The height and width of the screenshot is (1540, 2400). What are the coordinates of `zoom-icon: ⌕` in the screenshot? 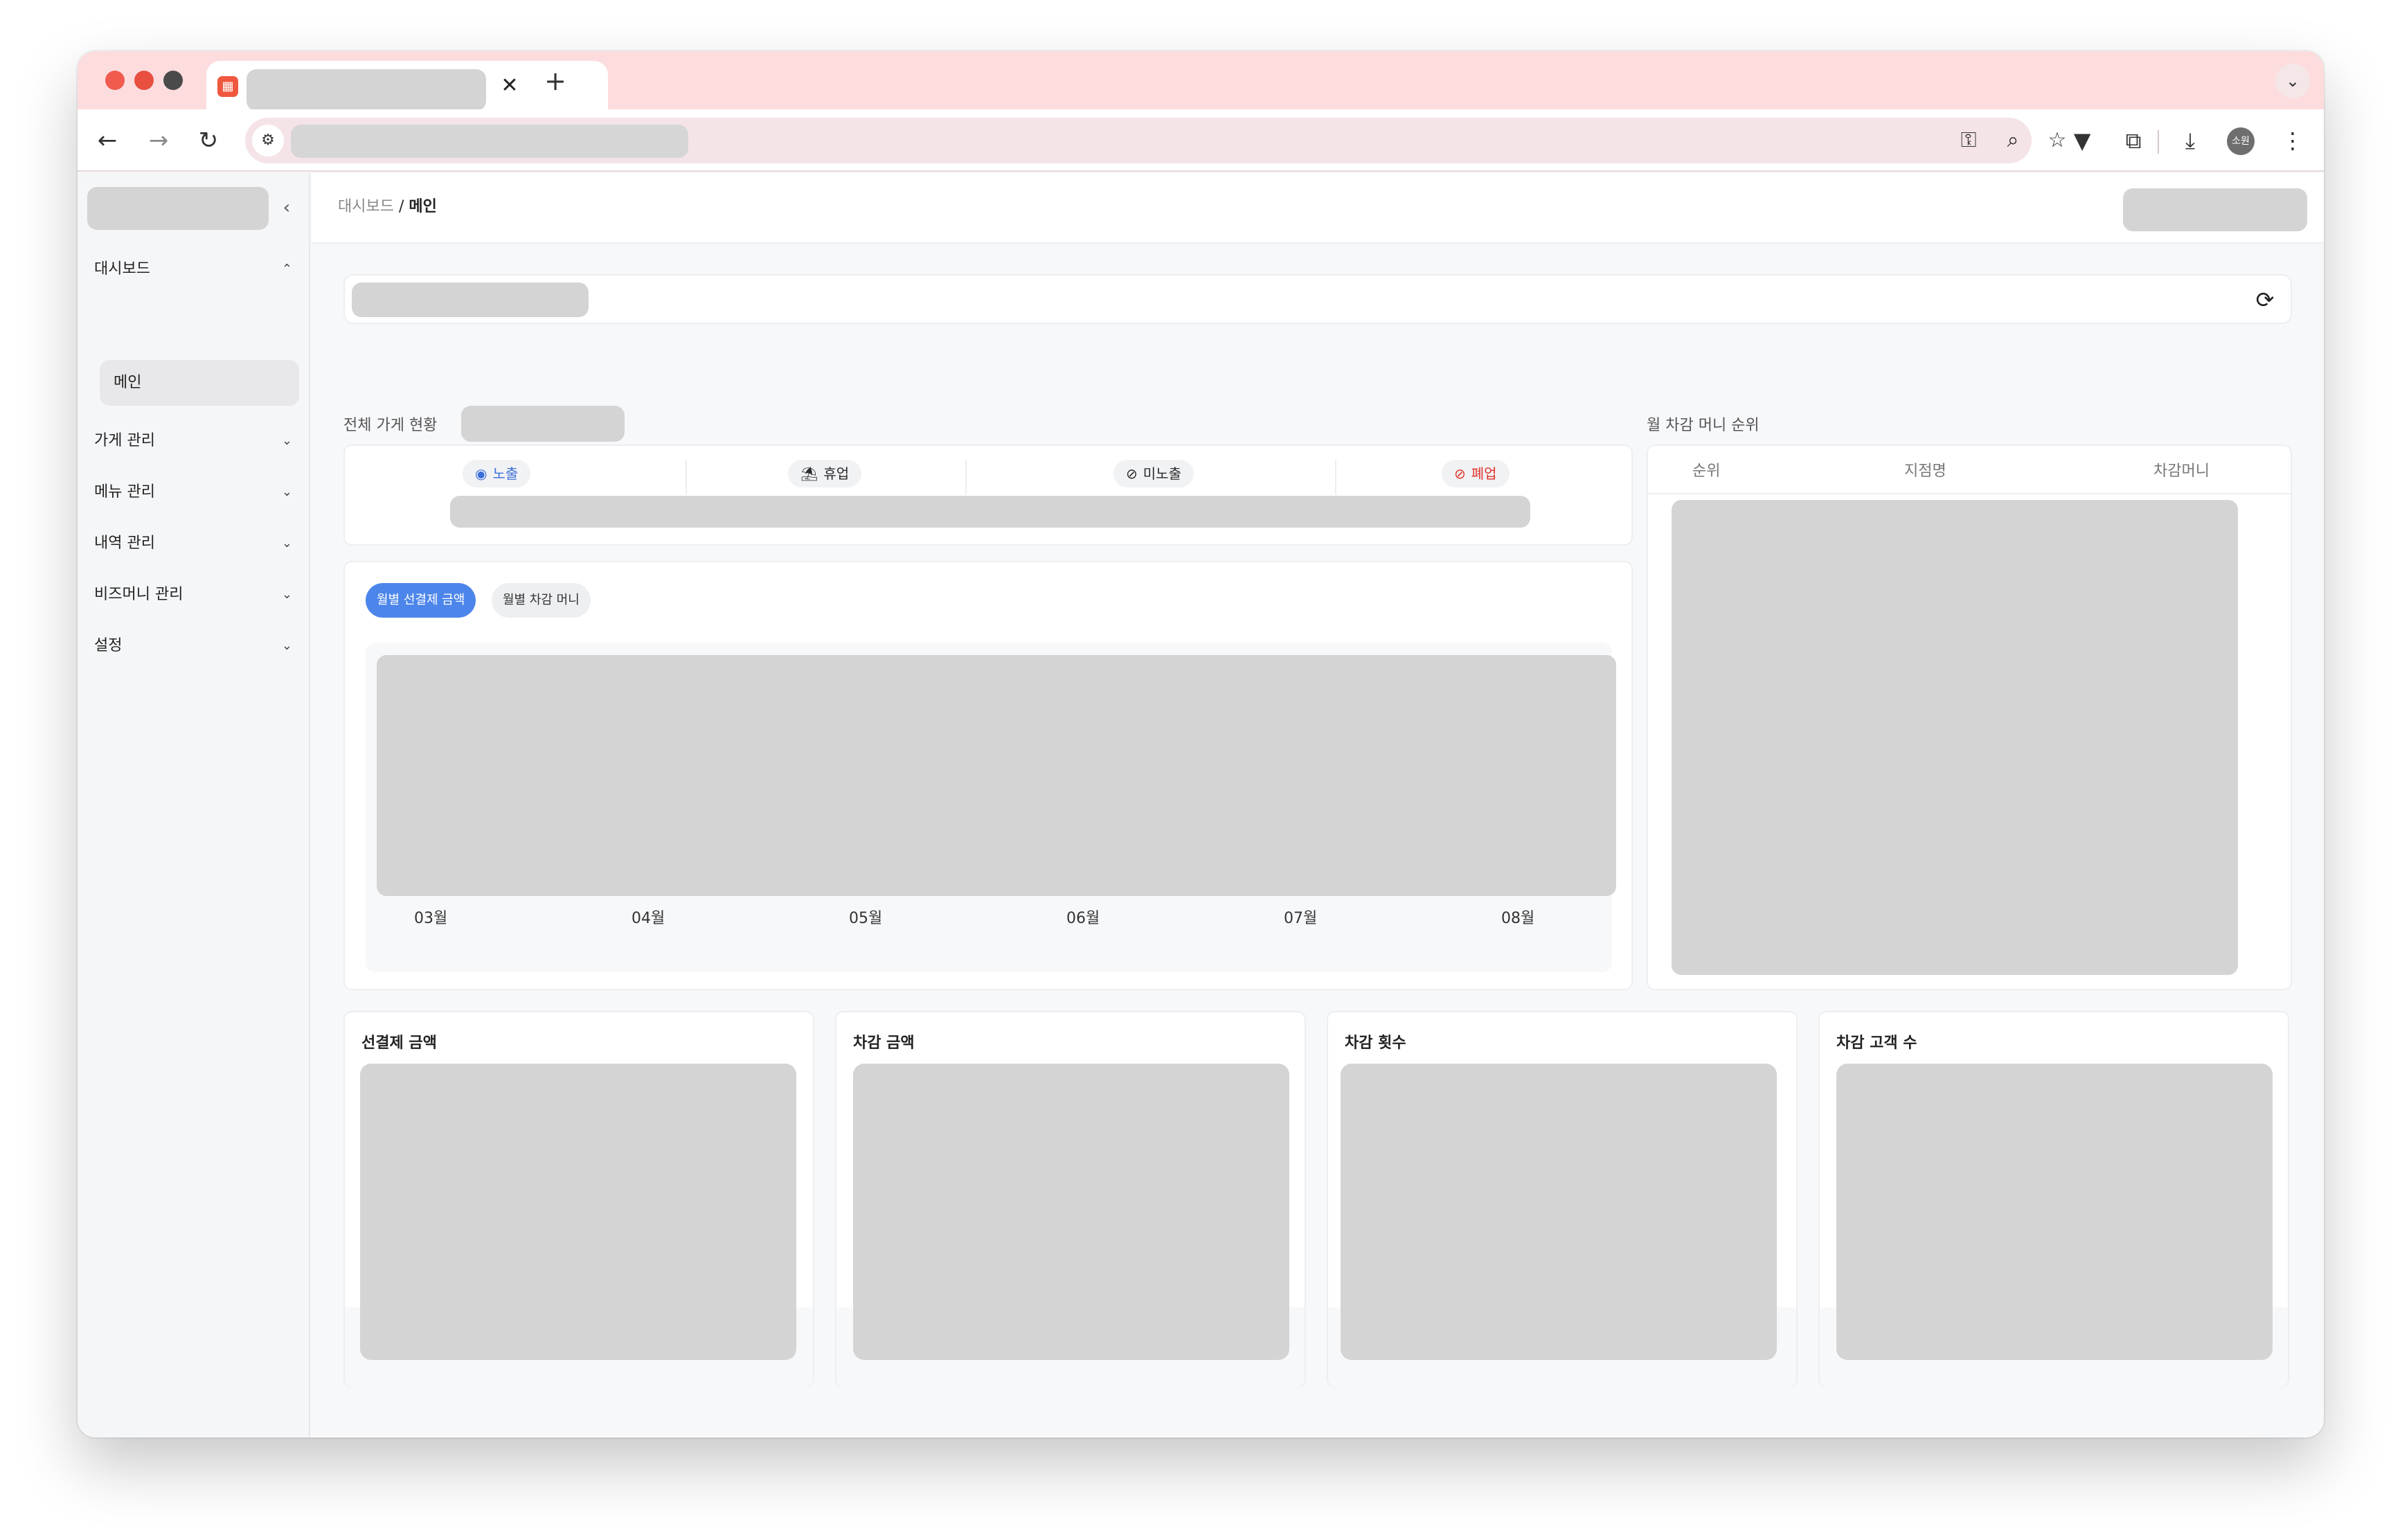 It's located at (2012, 140).